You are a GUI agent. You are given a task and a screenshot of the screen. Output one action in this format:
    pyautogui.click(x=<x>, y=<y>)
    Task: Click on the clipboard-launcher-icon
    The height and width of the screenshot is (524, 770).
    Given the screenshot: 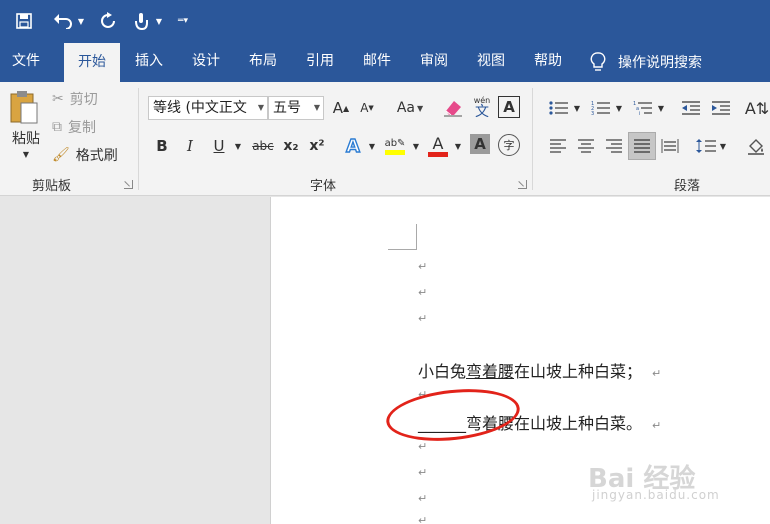 What is the action you would take?
    pyautogui.click(x=128, y=184)
    